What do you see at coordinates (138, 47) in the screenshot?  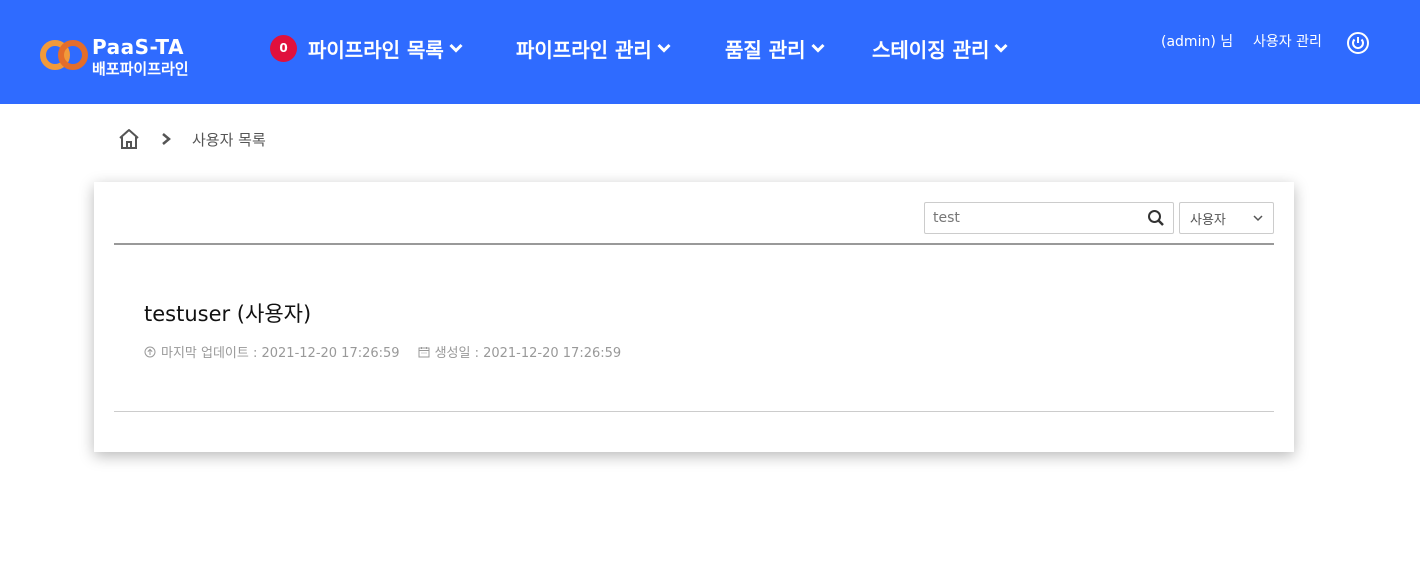 I see `brand-title: PaaS-TA` at bounding box center [138, 47].